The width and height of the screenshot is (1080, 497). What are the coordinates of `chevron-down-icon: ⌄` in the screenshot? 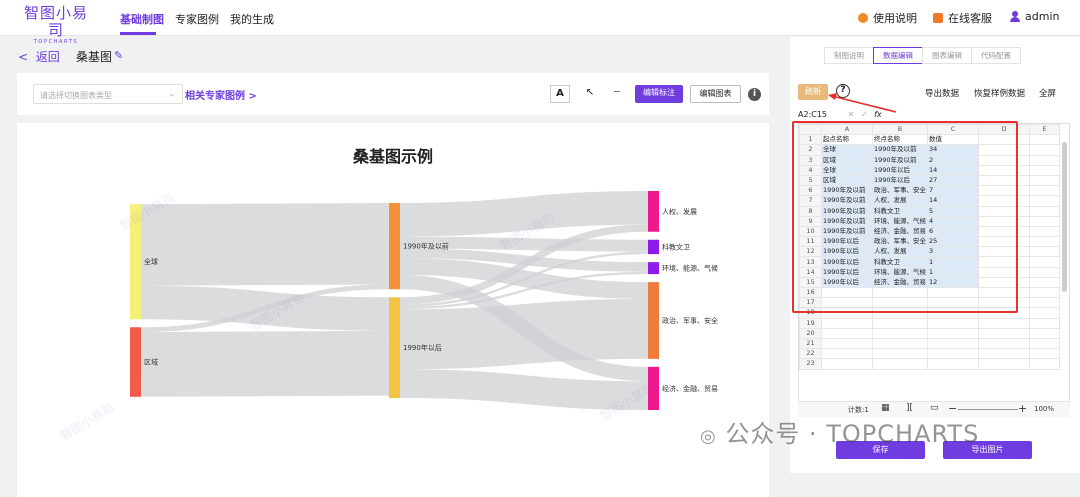 It's located at (171, 93).